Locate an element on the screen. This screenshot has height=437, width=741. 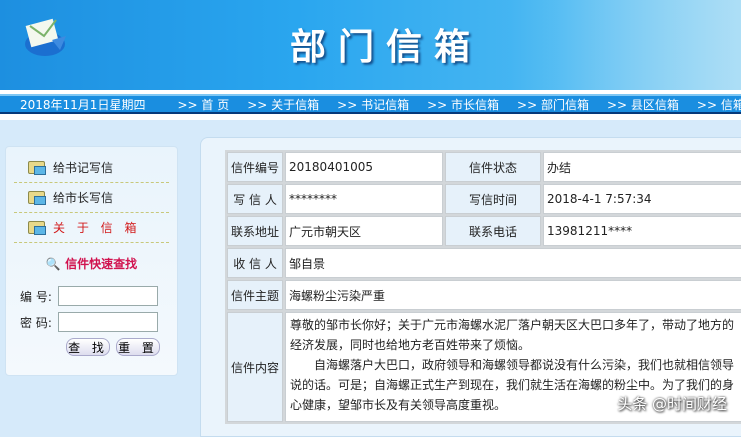
mail-logo-icon is located at coordinates (45, 37).